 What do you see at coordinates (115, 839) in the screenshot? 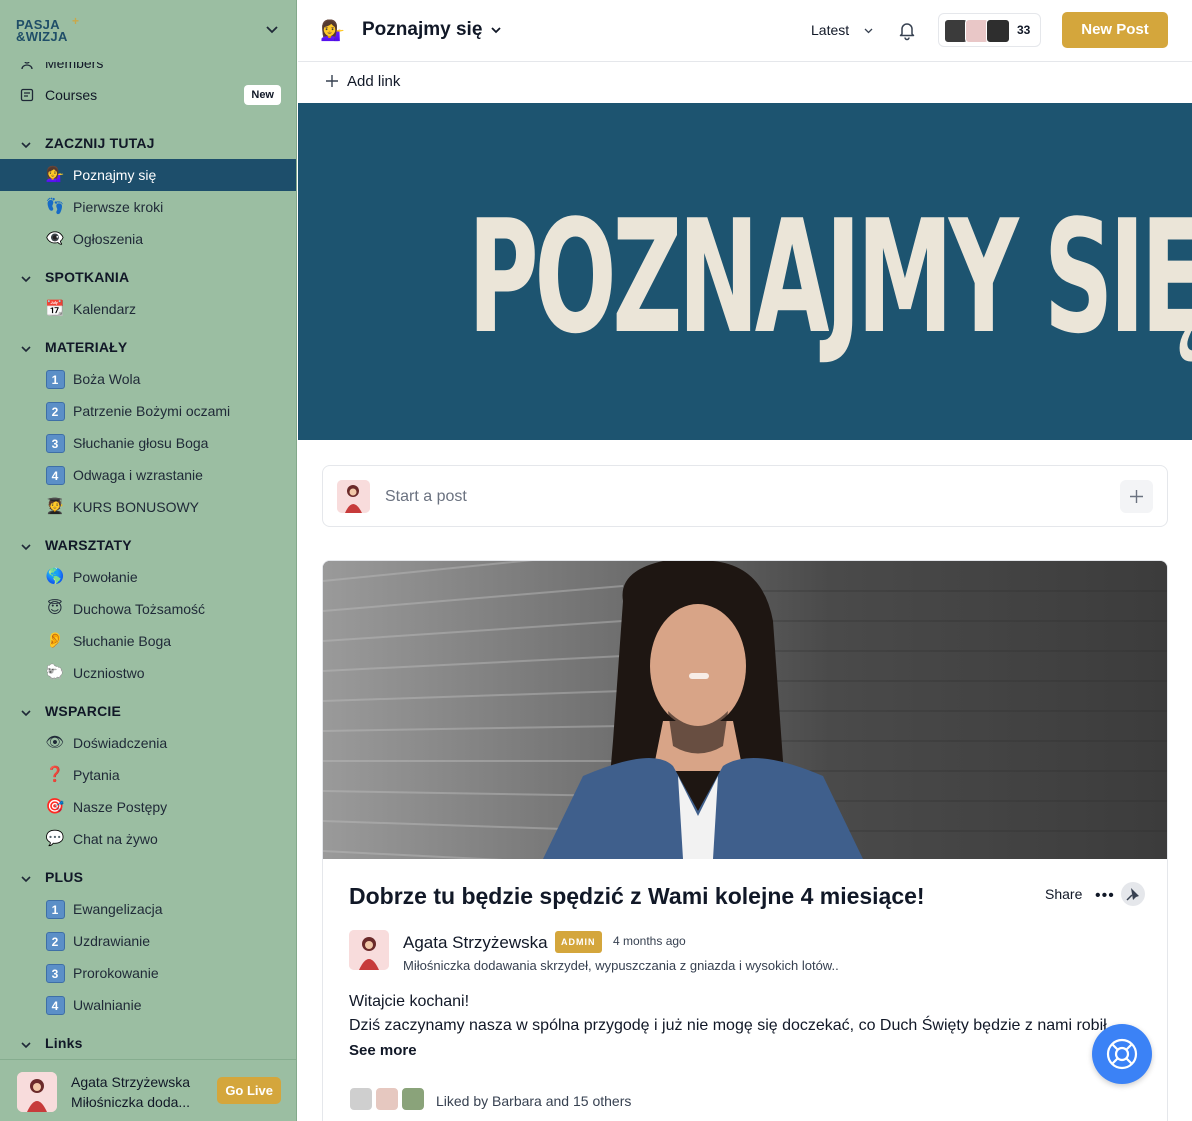
I see `sidebar-item-label: Chat na żywo` at bounding box center [115, 839].